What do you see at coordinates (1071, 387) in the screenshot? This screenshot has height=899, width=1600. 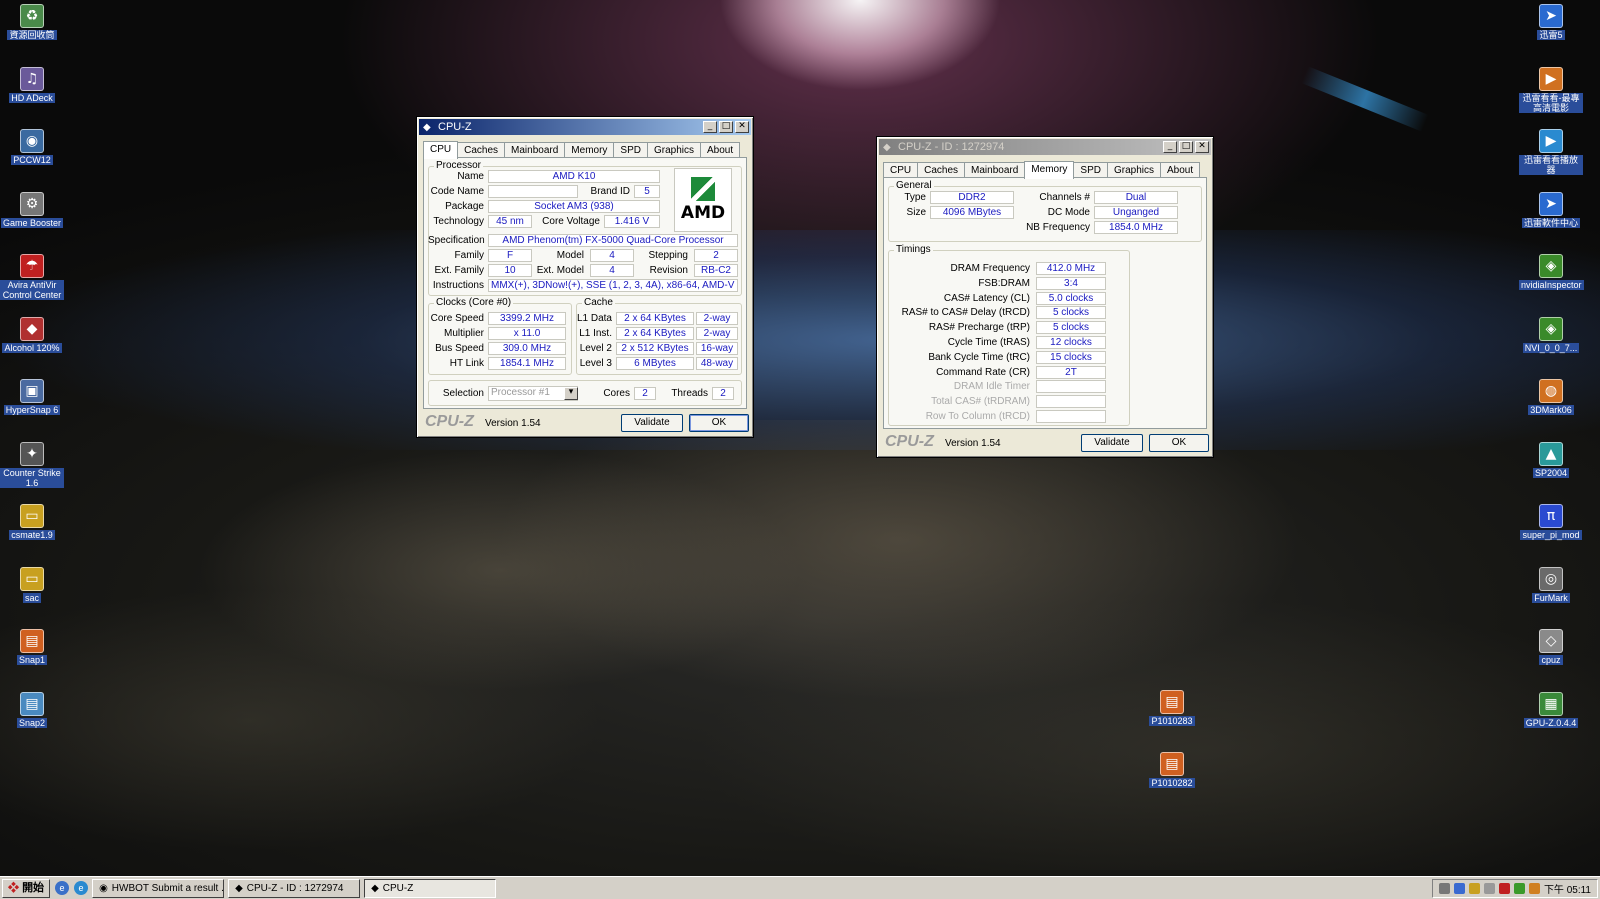 I see `timing-value` at bounding box center [1071, 387].